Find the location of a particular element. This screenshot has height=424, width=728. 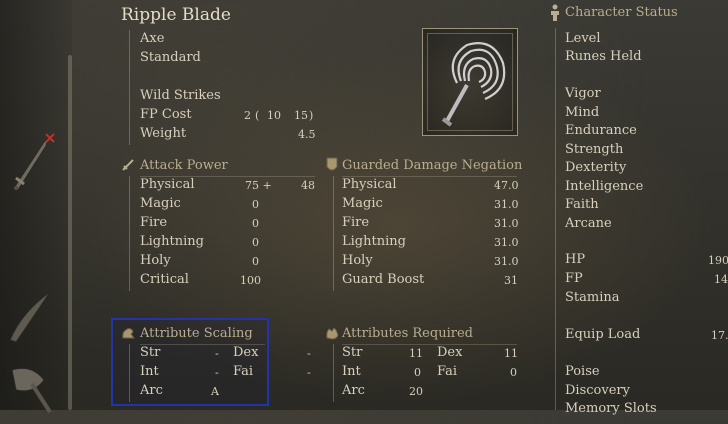

curved-sword-icon is located at coordinates (30, 317).